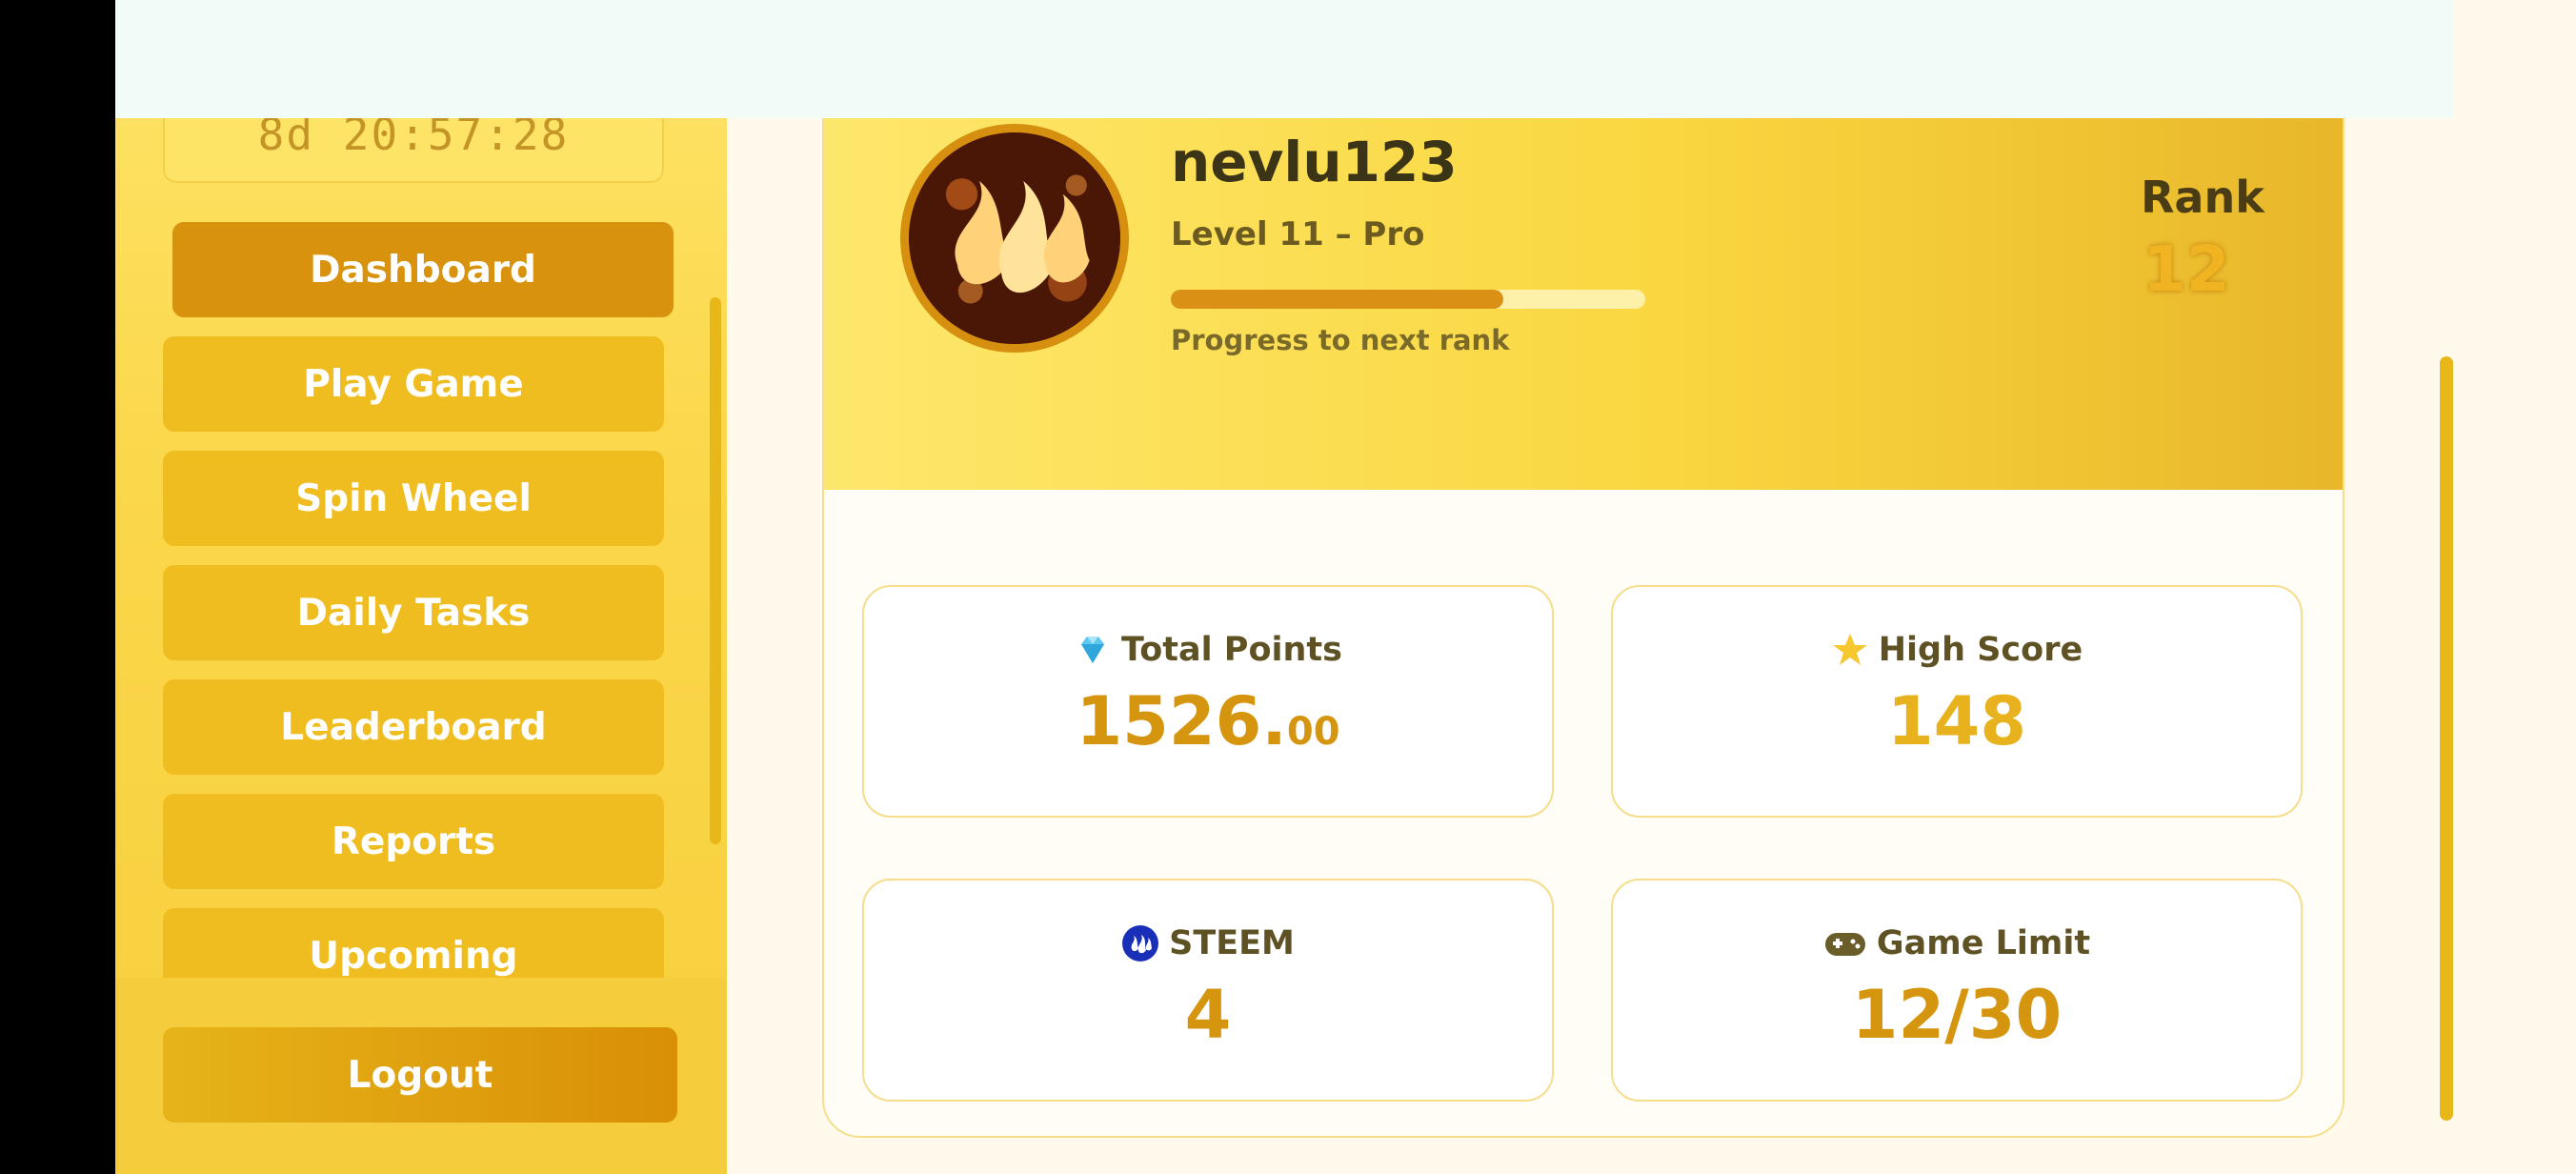 This screenshot has height=1174, width=2576. I want to click on sidebar-scrollbar, so click(716, 570).